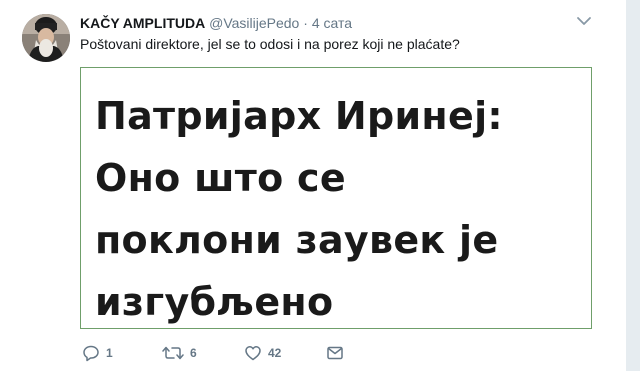 This screenshot has width=640, height=371. I want to click on heart-icon, so click(253, 353).